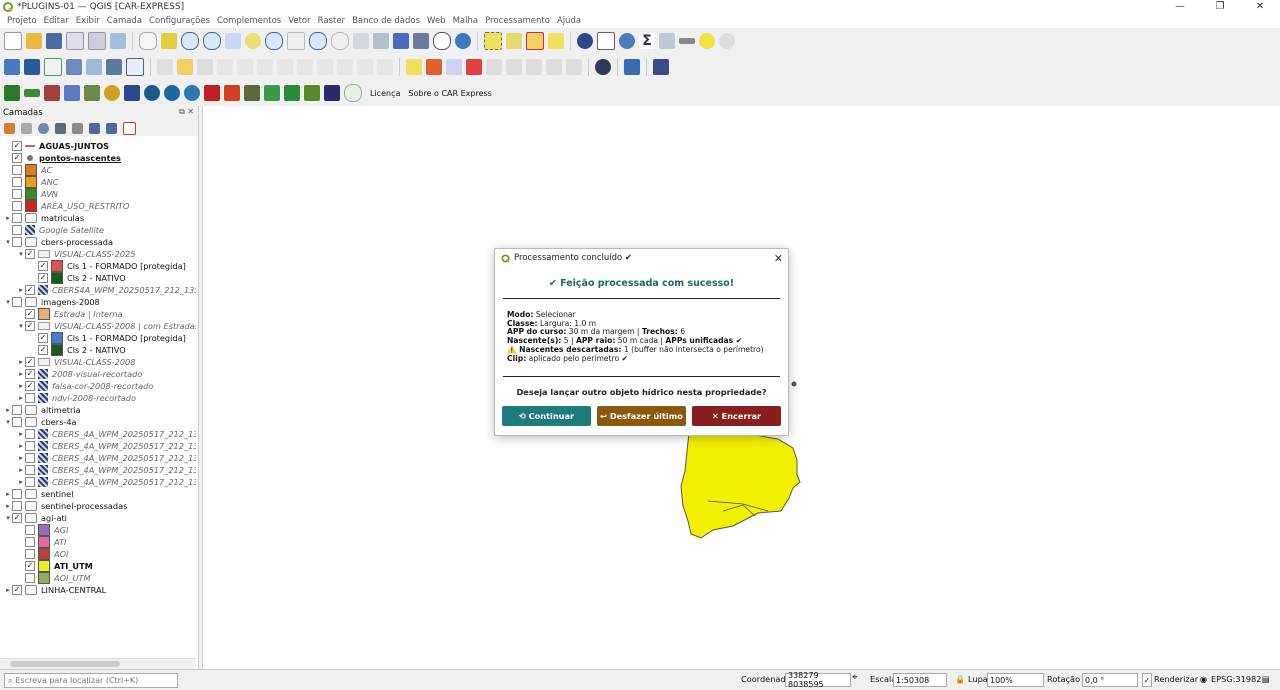  What do you see at coordinates (44, 218) in the screenshot?
I see `layer-tree-item: ▸ matriculas` at bounding box center [44, 218].